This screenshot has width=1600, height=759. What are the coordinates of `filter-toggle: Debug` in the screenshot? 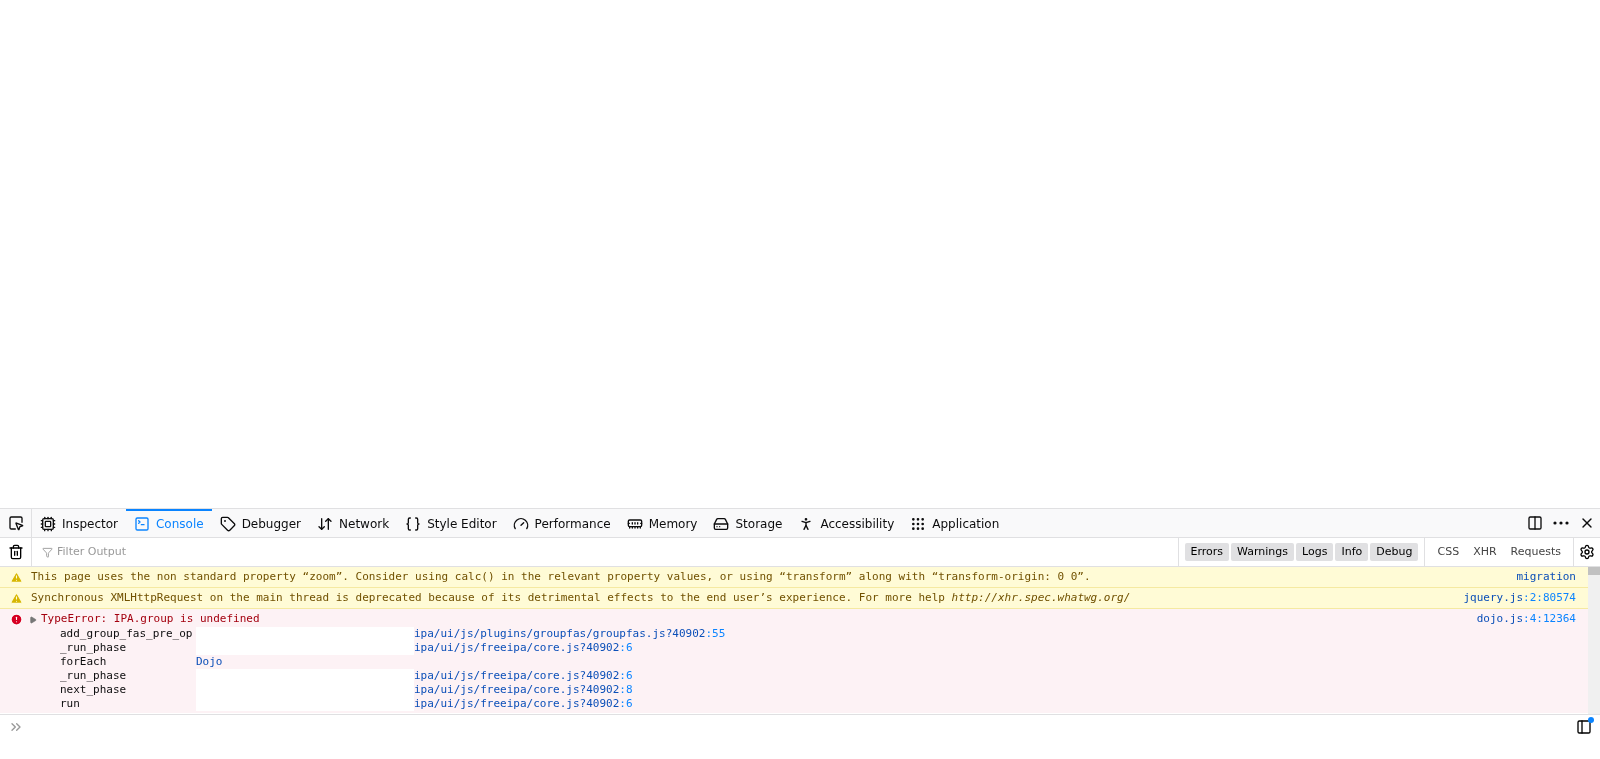 It's located at (1394, 552).